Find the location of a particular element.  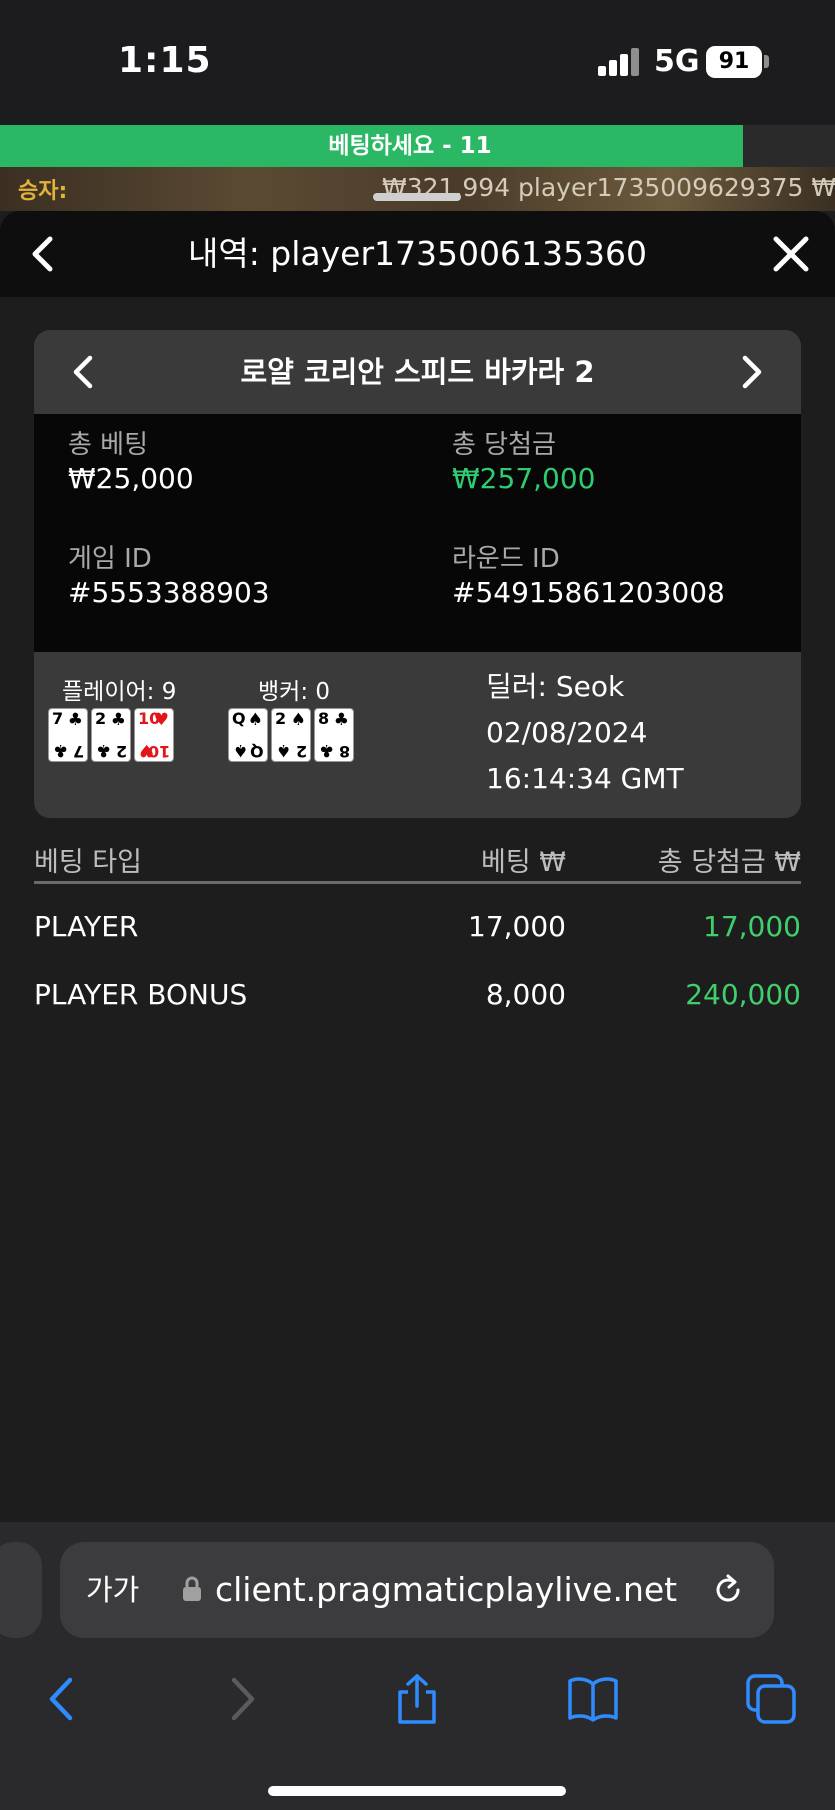

dealer-name: 딜러: Seok is located at coordinates (555, 686).